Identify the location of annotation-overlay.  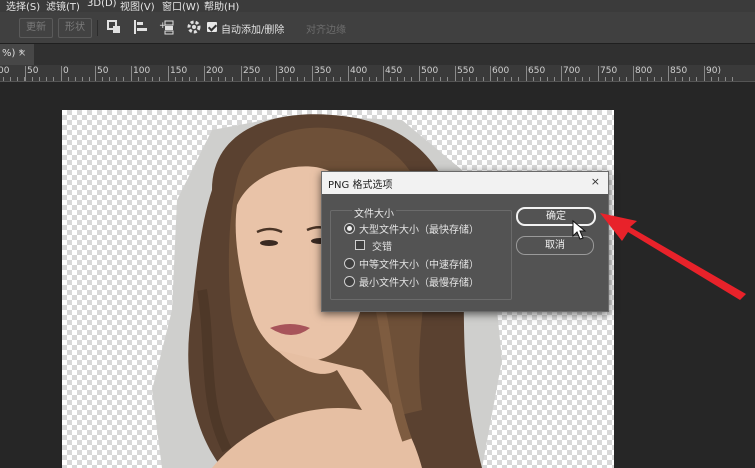
(659, 256).